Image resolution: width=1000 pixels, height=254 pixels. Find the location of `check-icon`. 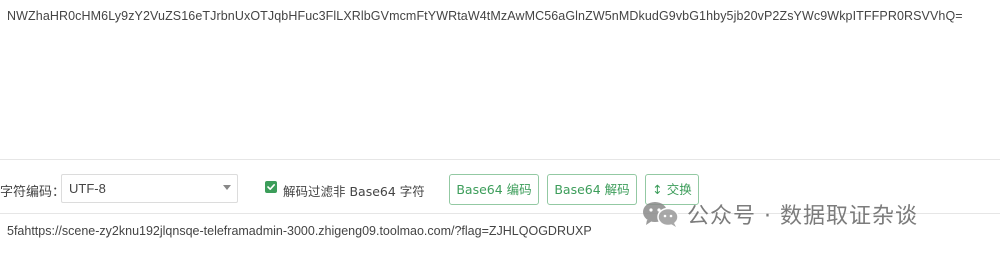

check-icon is located at coordinates (271, 187).